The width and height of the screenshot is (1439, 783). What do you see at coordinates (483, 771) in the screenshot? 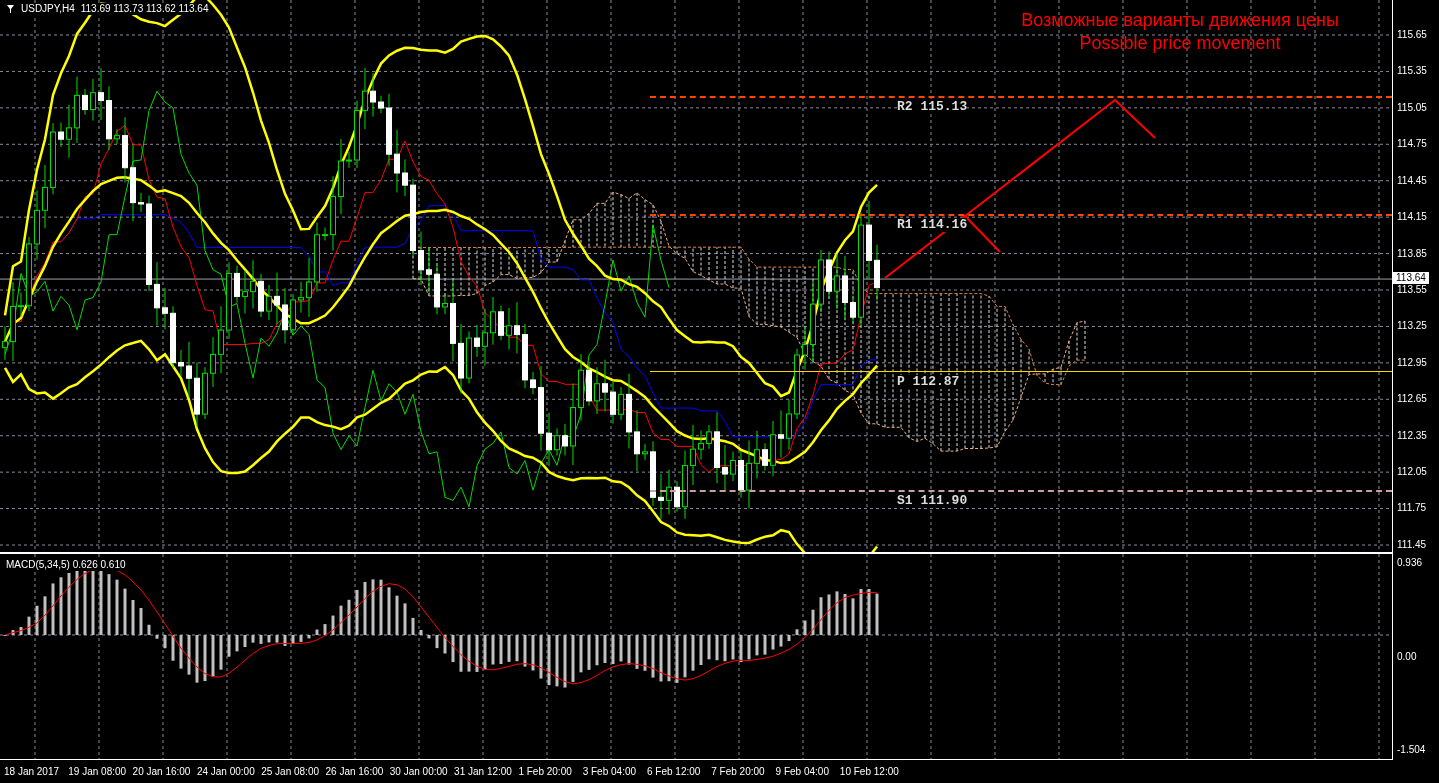
I see `time-label: 31 Jan 12:00` at bounding box center [483, 771].